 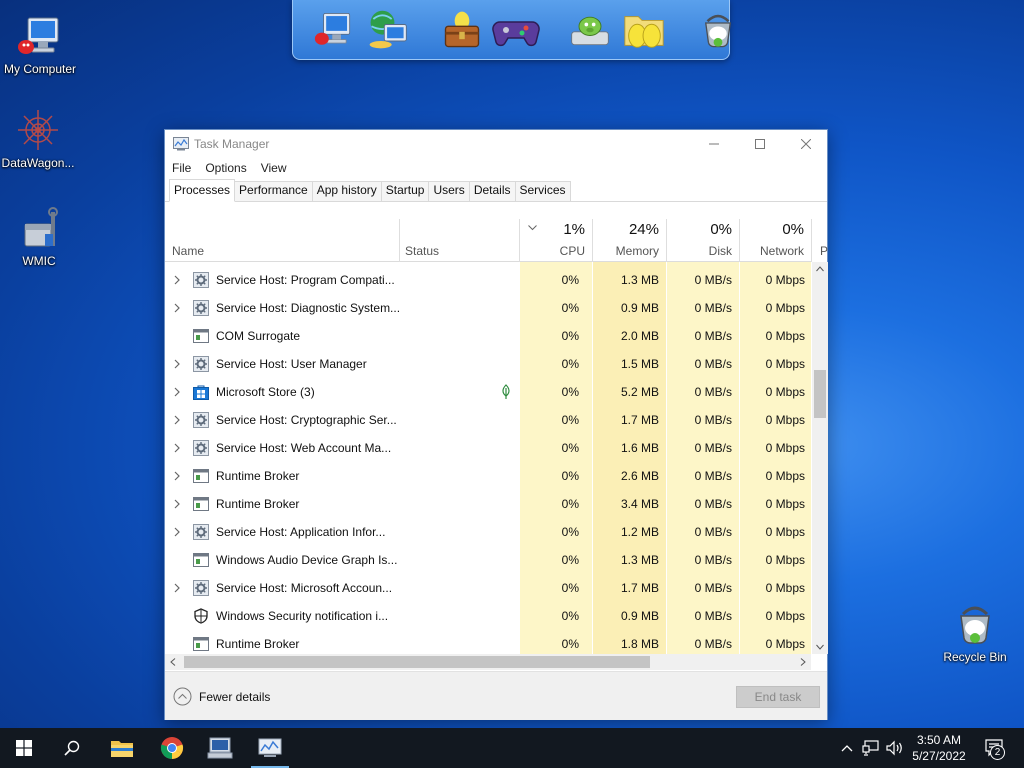 What do you see at coordinates (488, 504) in the screenshot?
I see `process-row: Runtime Broker 0% 3.4 MB 0 MB/s 0 Mbps` at bounding box center [488, 504].